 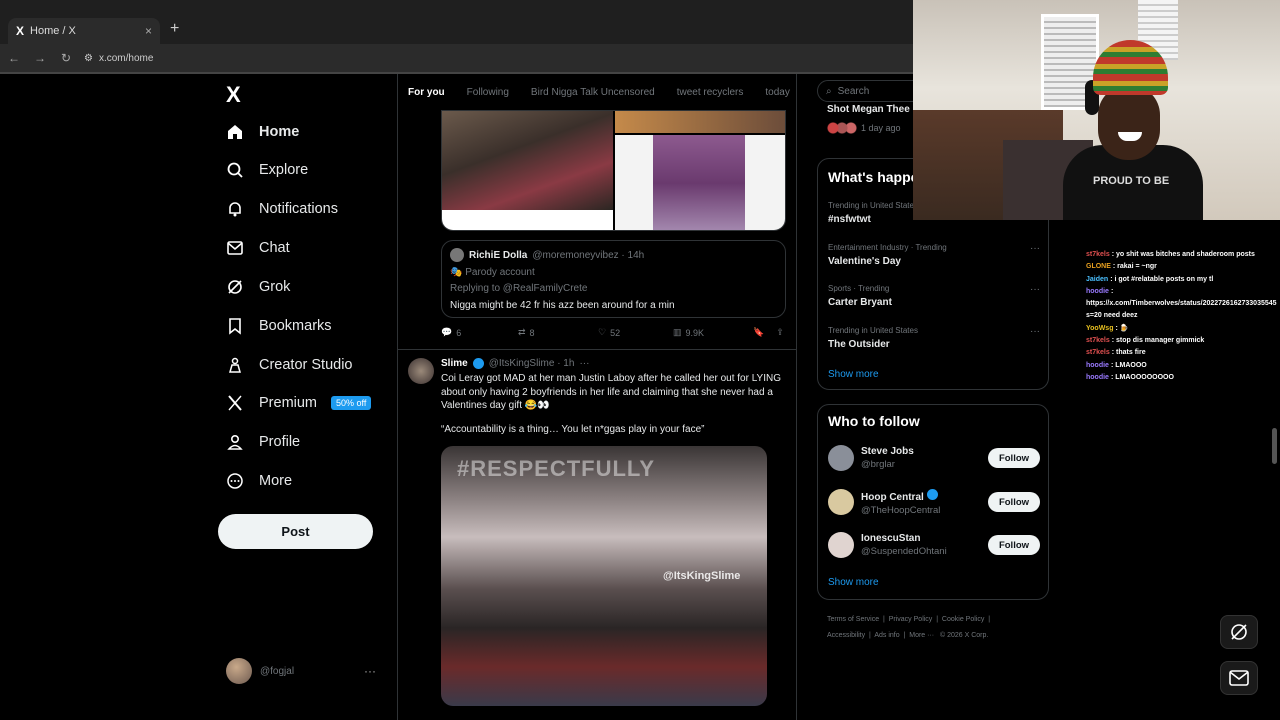 I want to click on messages-icon, so click(x=1239, y=678).